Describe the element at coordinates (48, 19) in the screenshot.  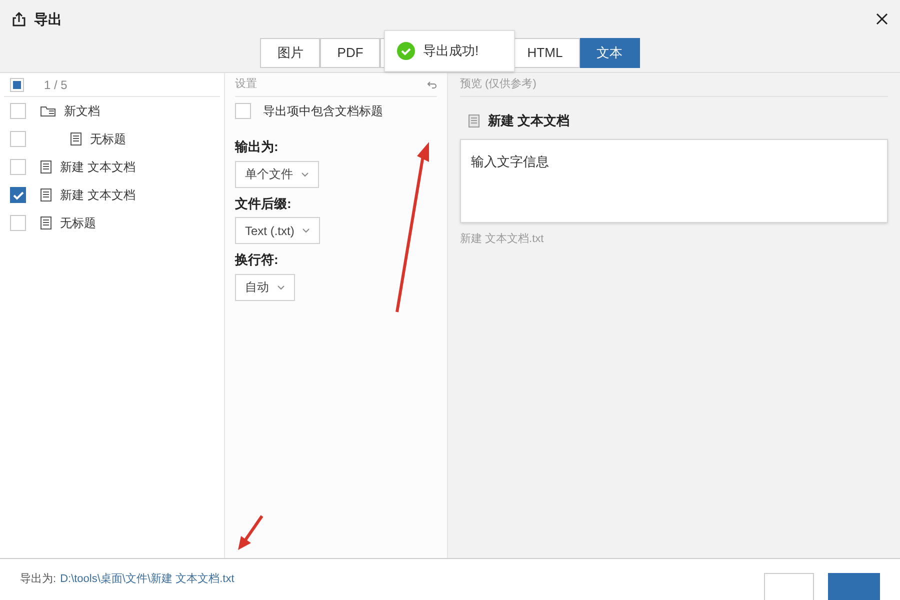
I see `window-title: 导出` at that location.